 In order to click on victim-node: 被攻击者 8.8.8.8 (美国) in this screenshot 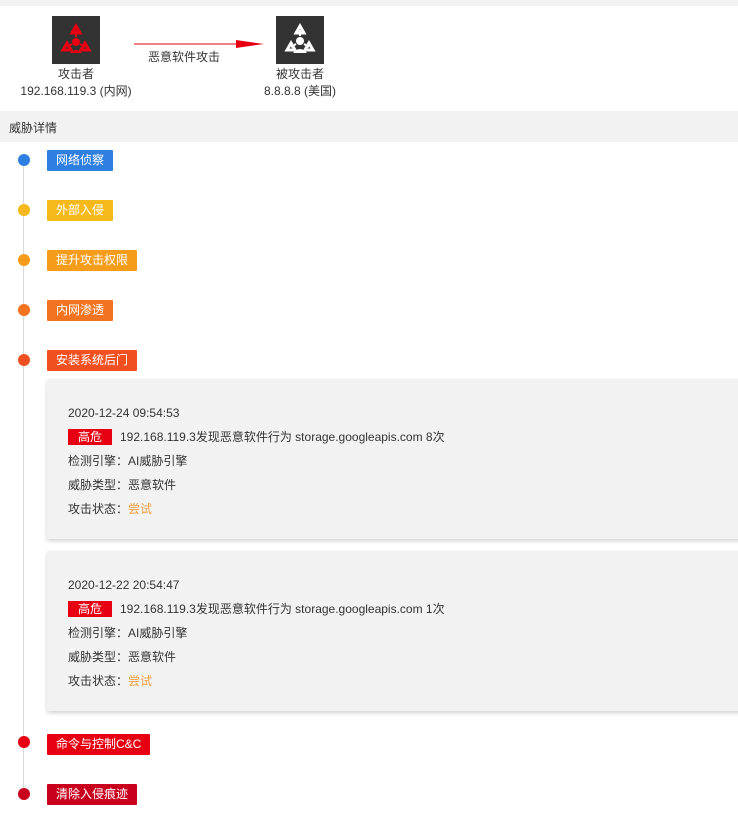, I will do `click(300, 58)`.